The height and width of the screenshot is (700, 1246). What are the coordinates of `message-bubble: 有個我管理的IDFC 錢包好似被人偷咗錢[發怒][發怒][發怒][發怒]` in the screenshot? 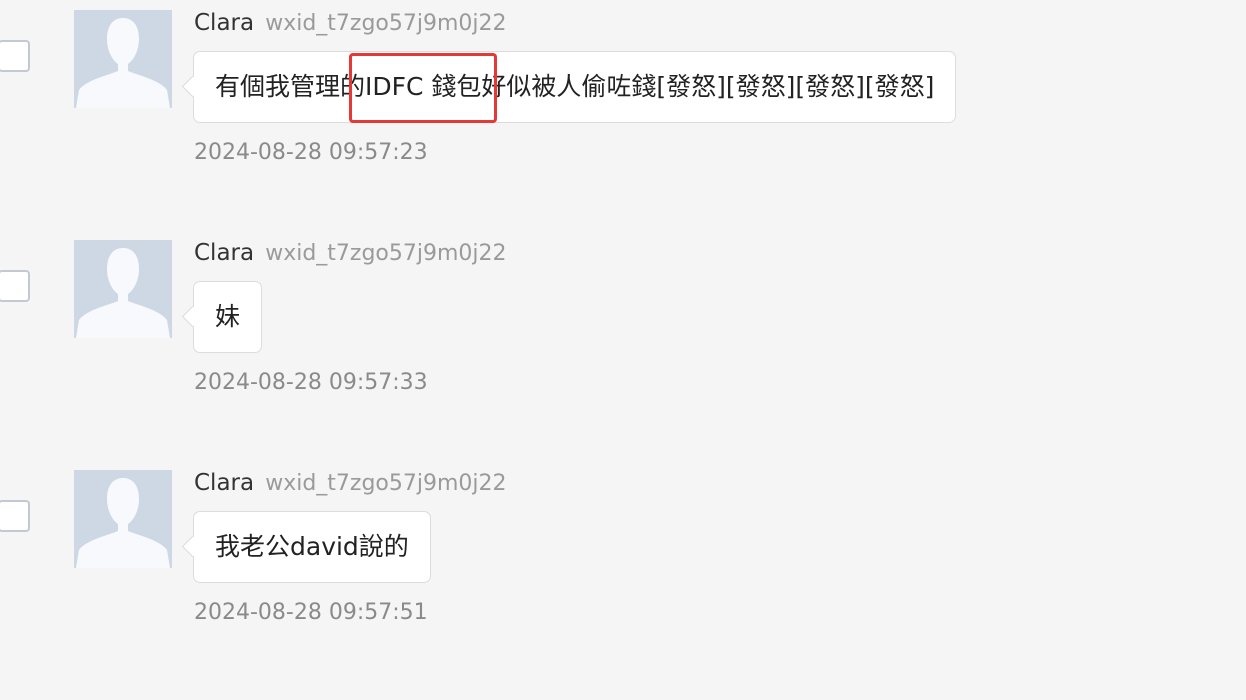 It's located at (575, 87).